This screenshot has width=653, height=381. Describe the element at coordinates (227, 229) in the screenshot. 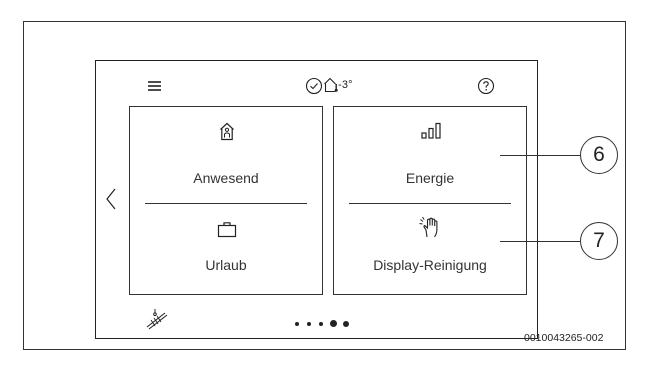

I see `suitcase-icon` at that location.